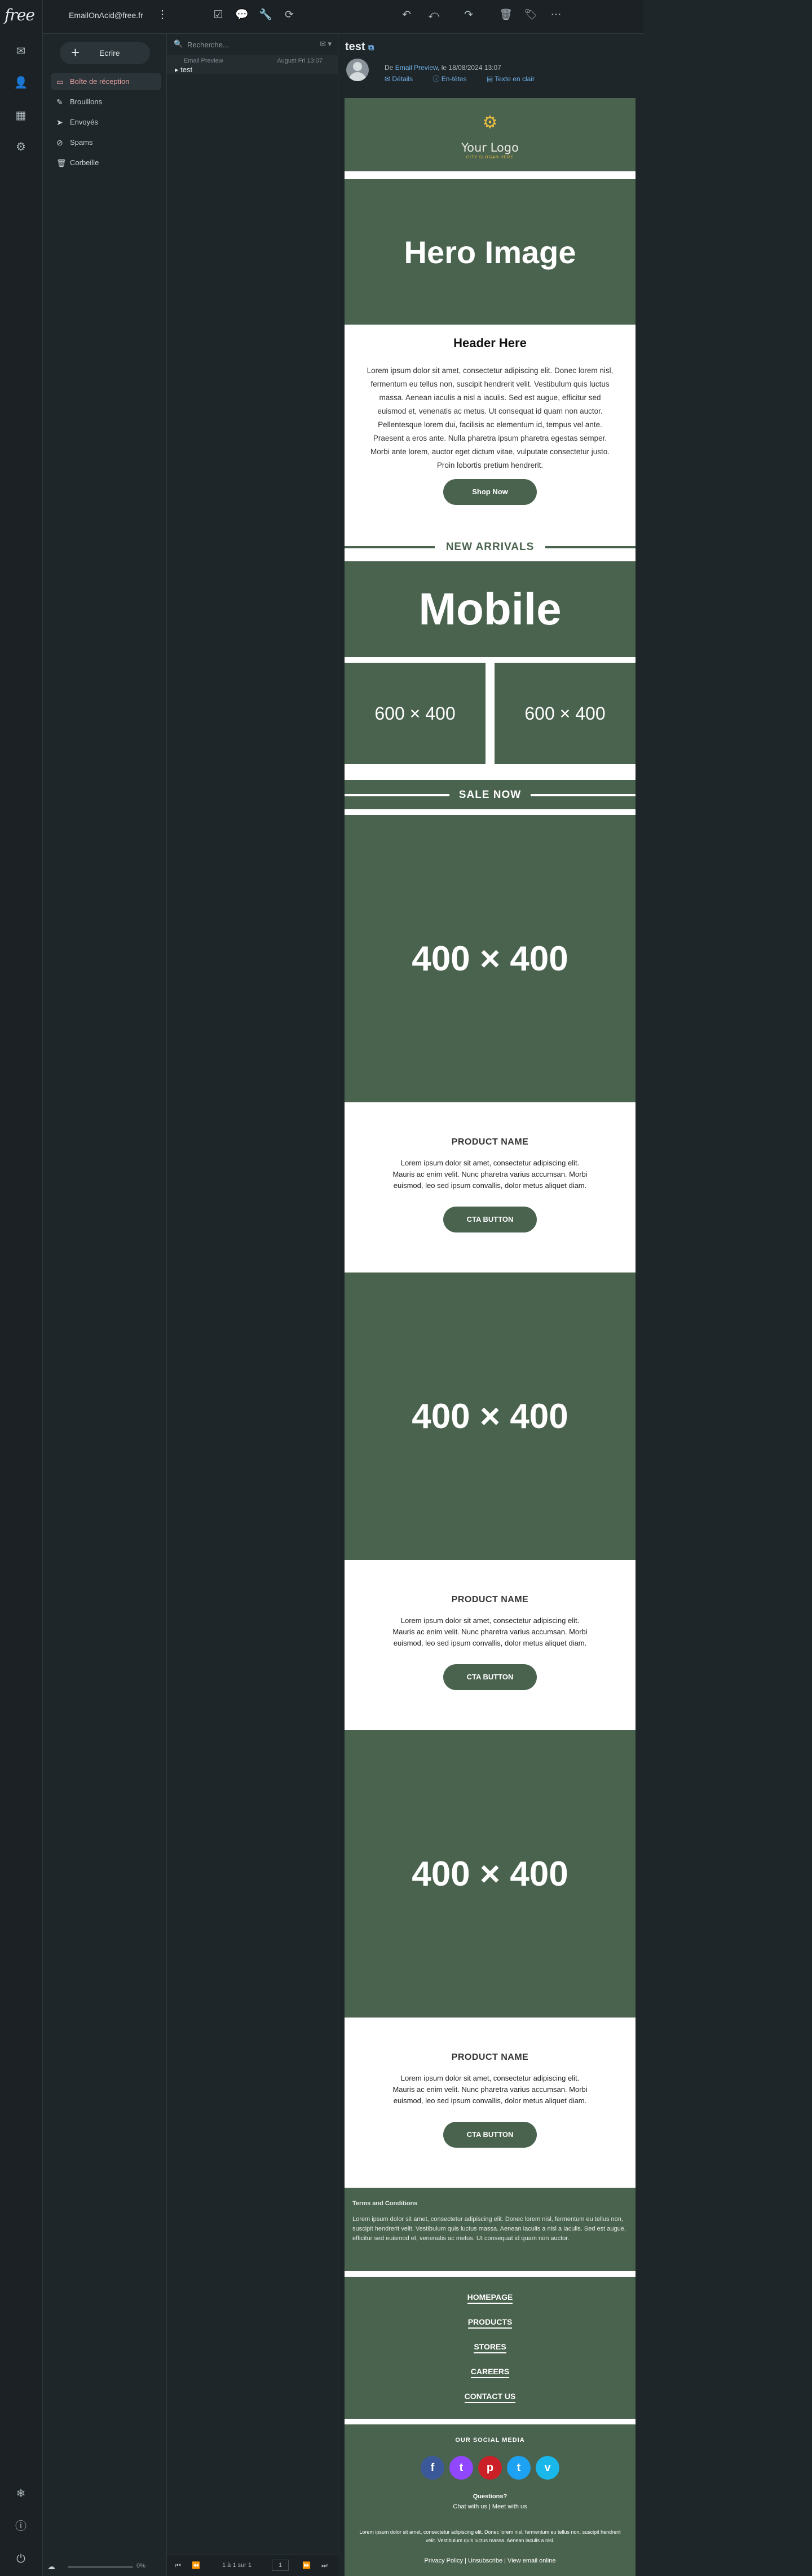 This screenshot has width=812, height=2576. What do you see at coordinates (84, 162) in the screenshot?
I see `folder-label: Corbeille` at bounding box center [84, 162].